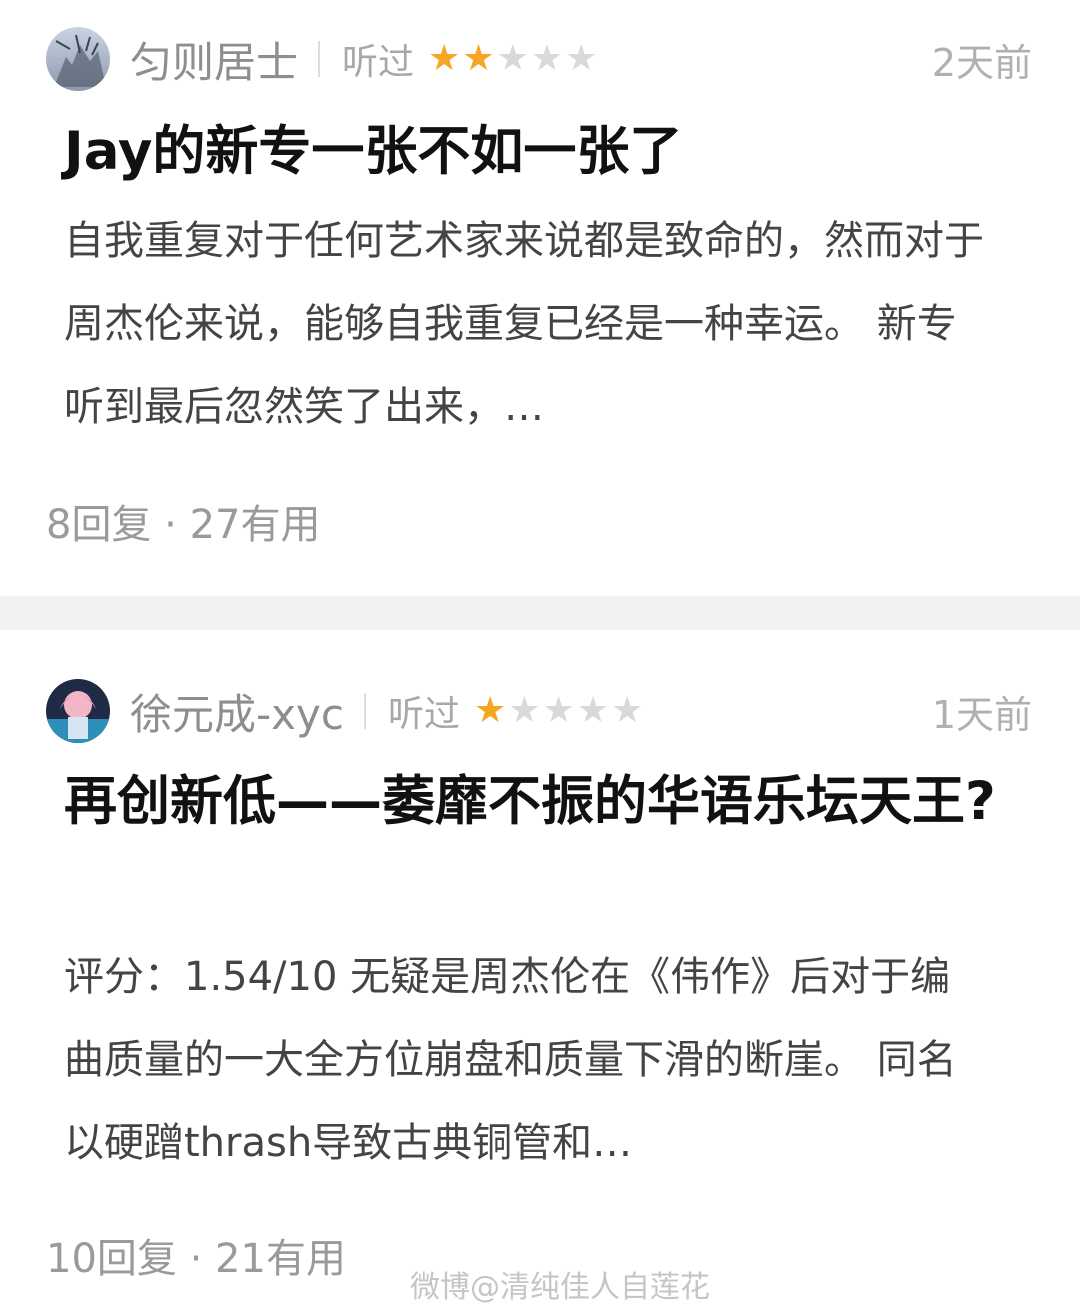 The image size is (1080, 1310). Describe the element at coordinates (183, 525) in the screenshot. I see `review-stats: 8回复 · 27有用` at that location.